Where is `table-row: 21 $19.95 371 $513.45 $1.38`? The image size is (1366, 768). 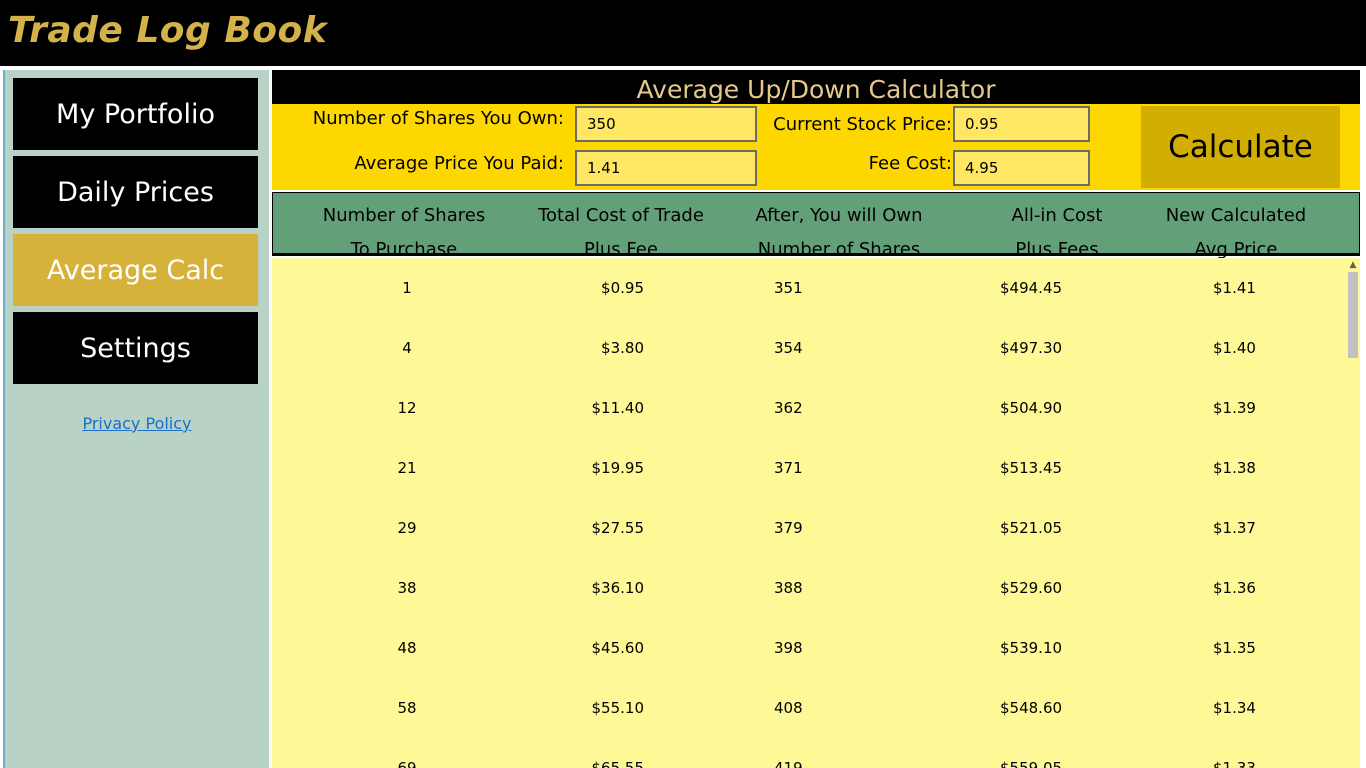
table-row: 21 $19.95 371 $513.45 $1.38 is located at coordinates (809, 468).